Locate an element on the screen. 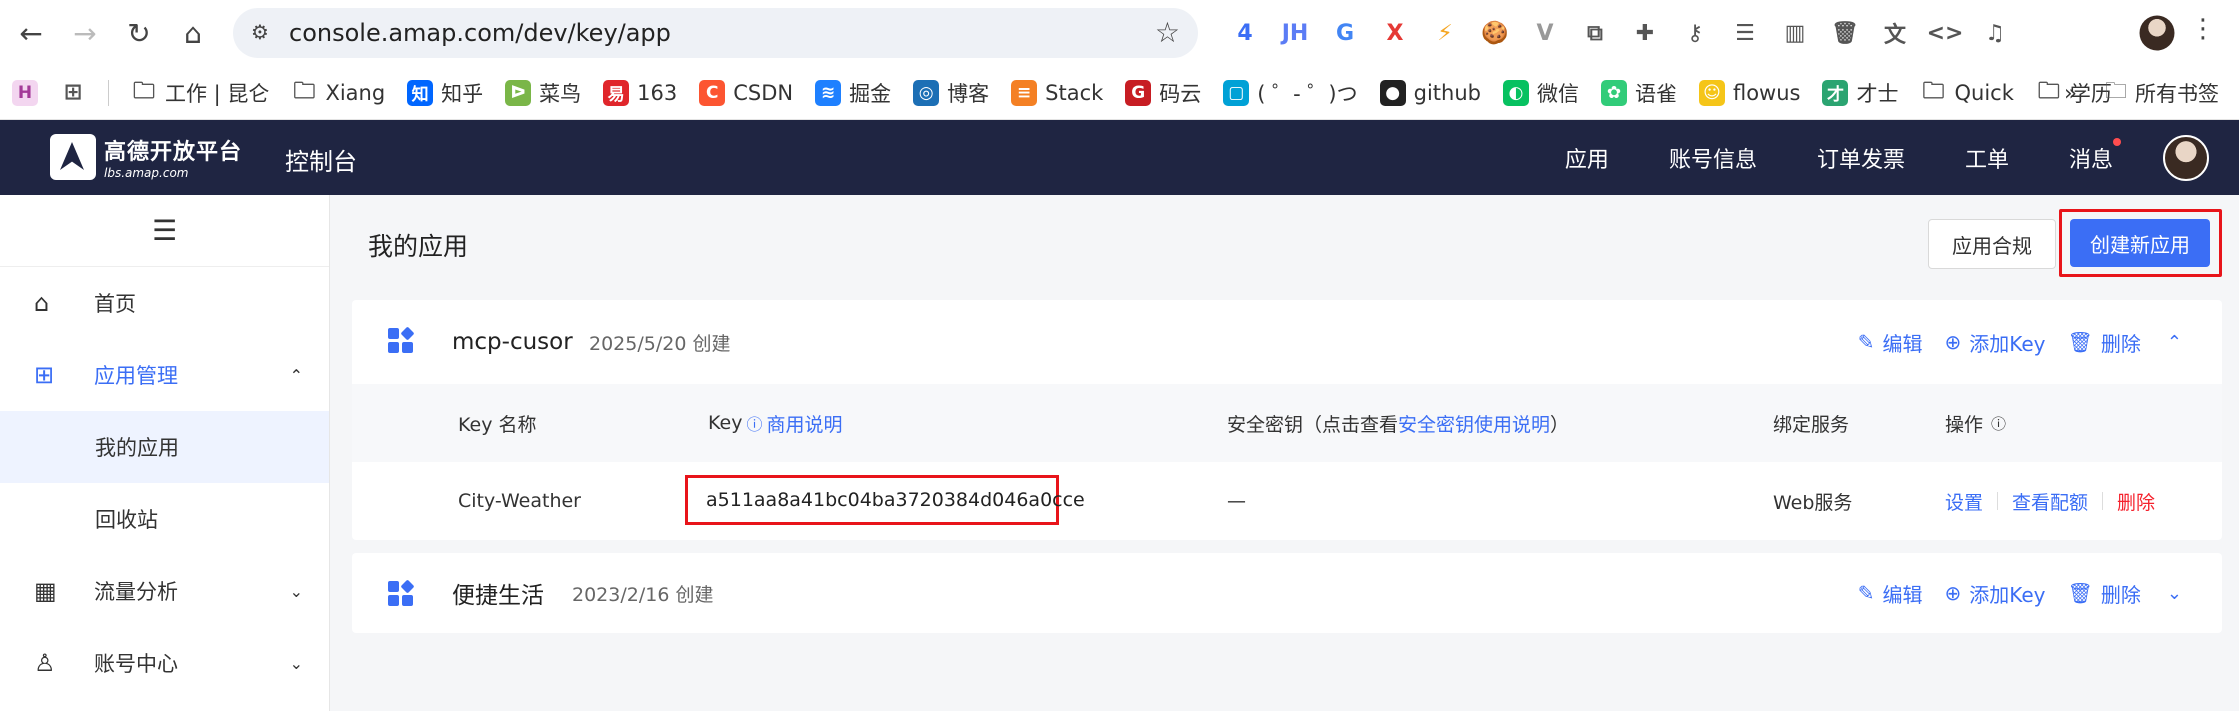  code-icon: <> is located at coordinates (1945, 33).